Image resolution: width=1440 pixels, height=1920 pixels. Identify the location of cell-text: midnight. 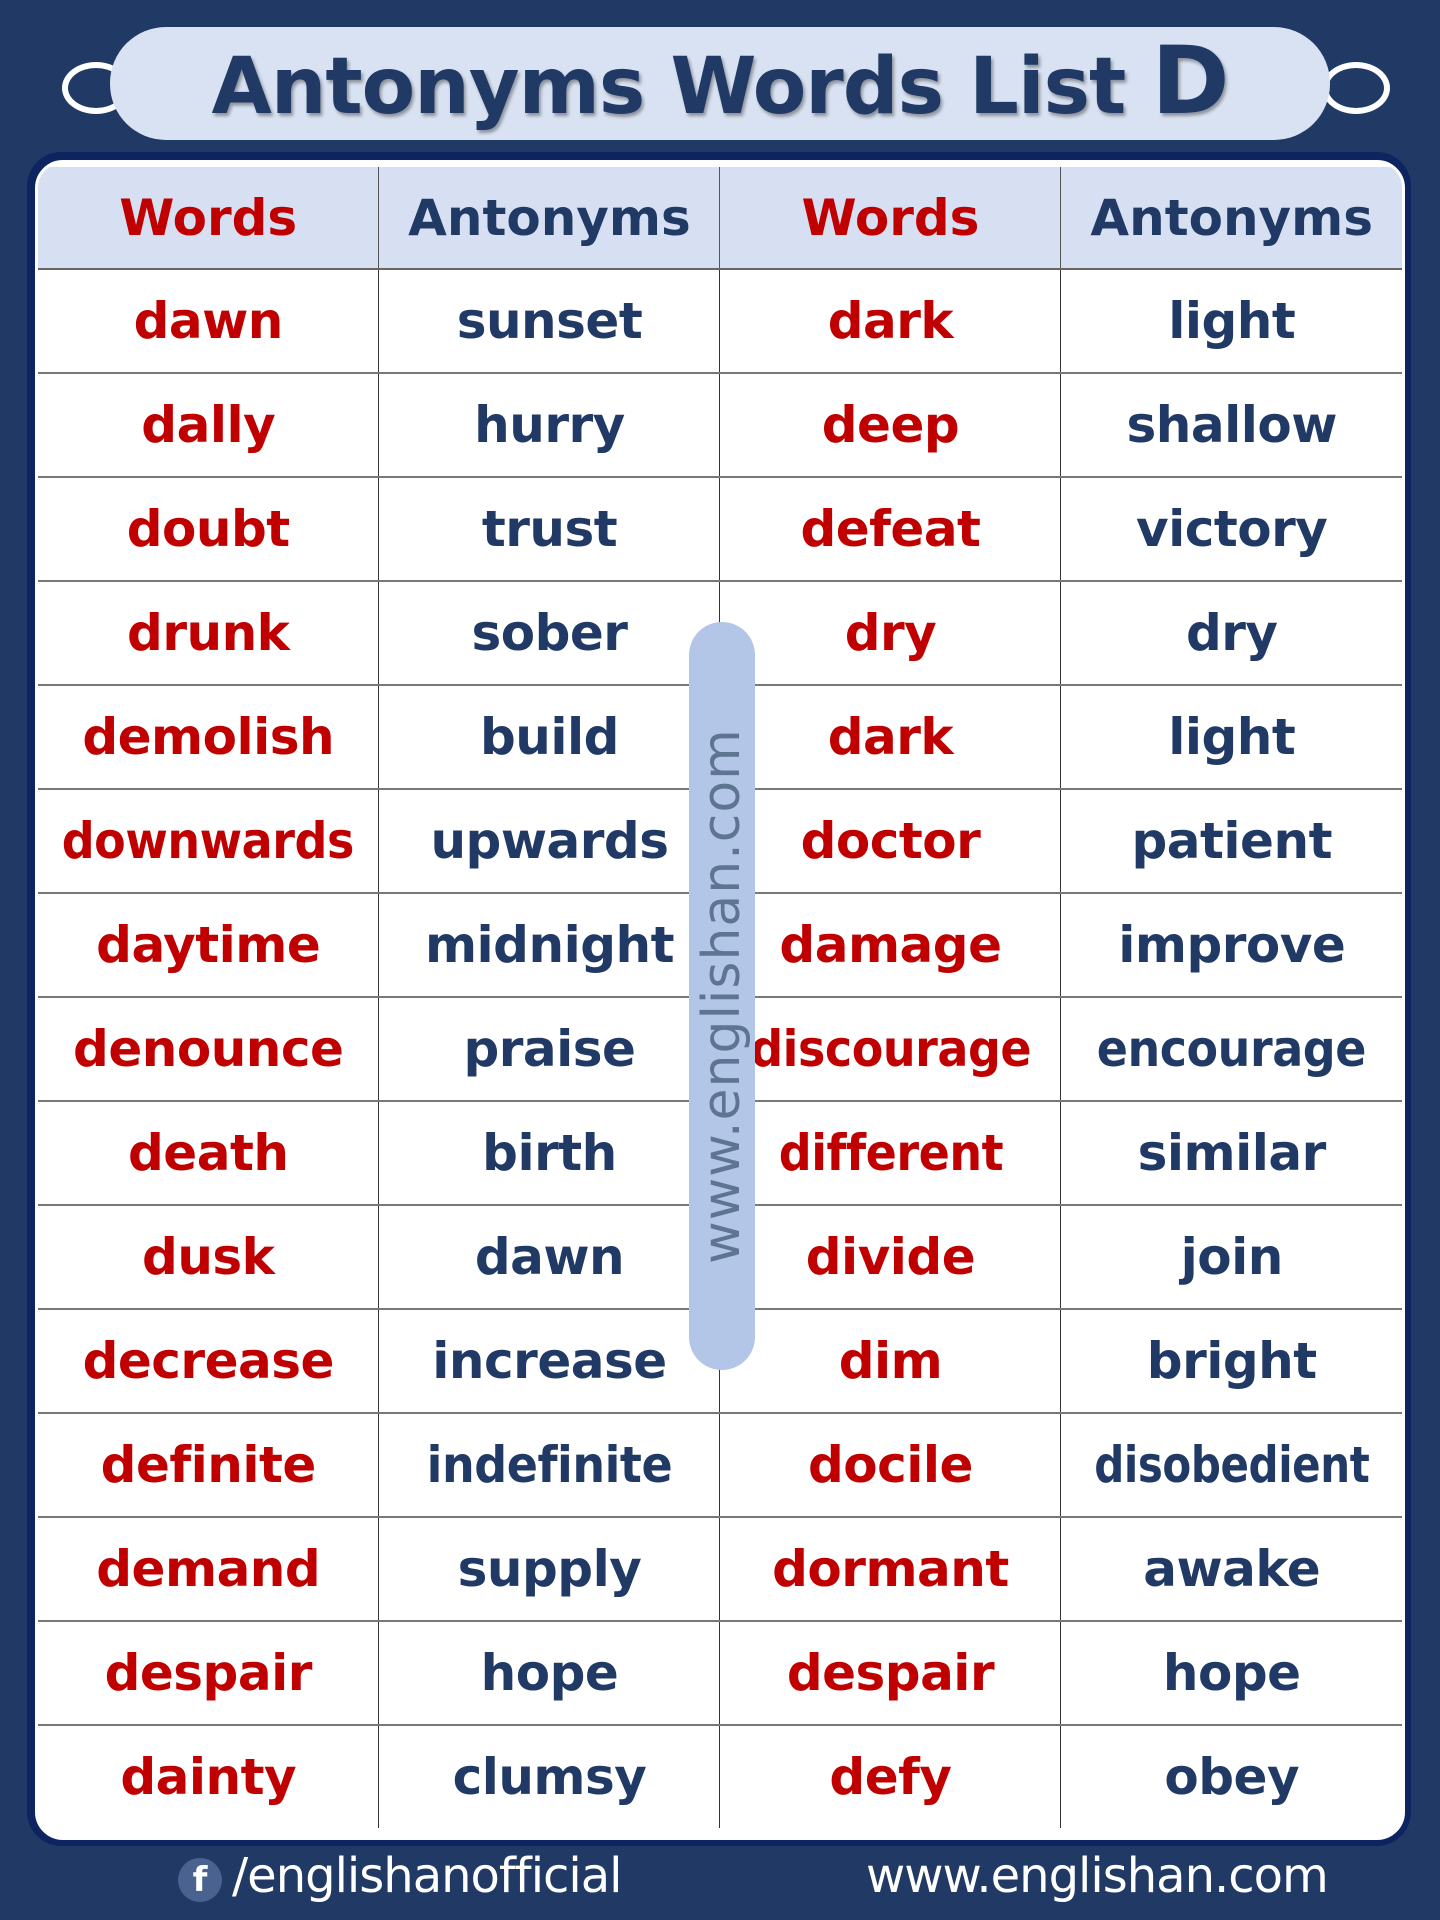
(549, 945).